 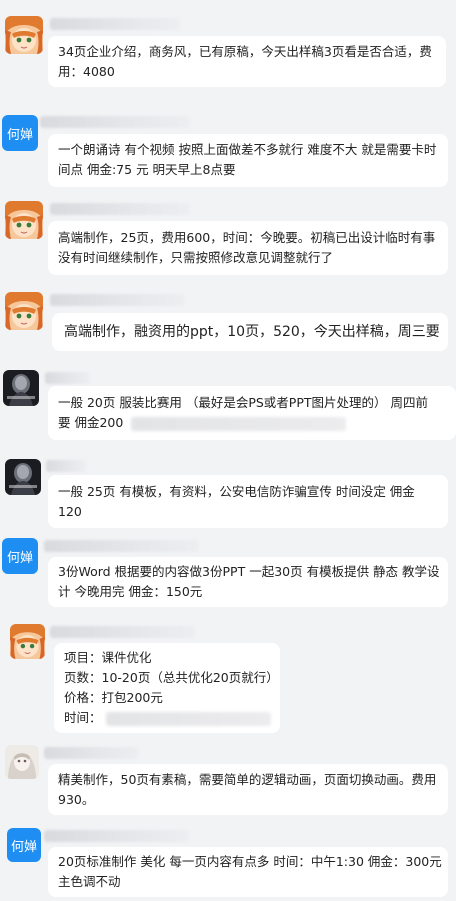 What do you see at coordinates (76, 799) in the screenshot?
I see `message-text: 930。` at bounding box center [76, 799].